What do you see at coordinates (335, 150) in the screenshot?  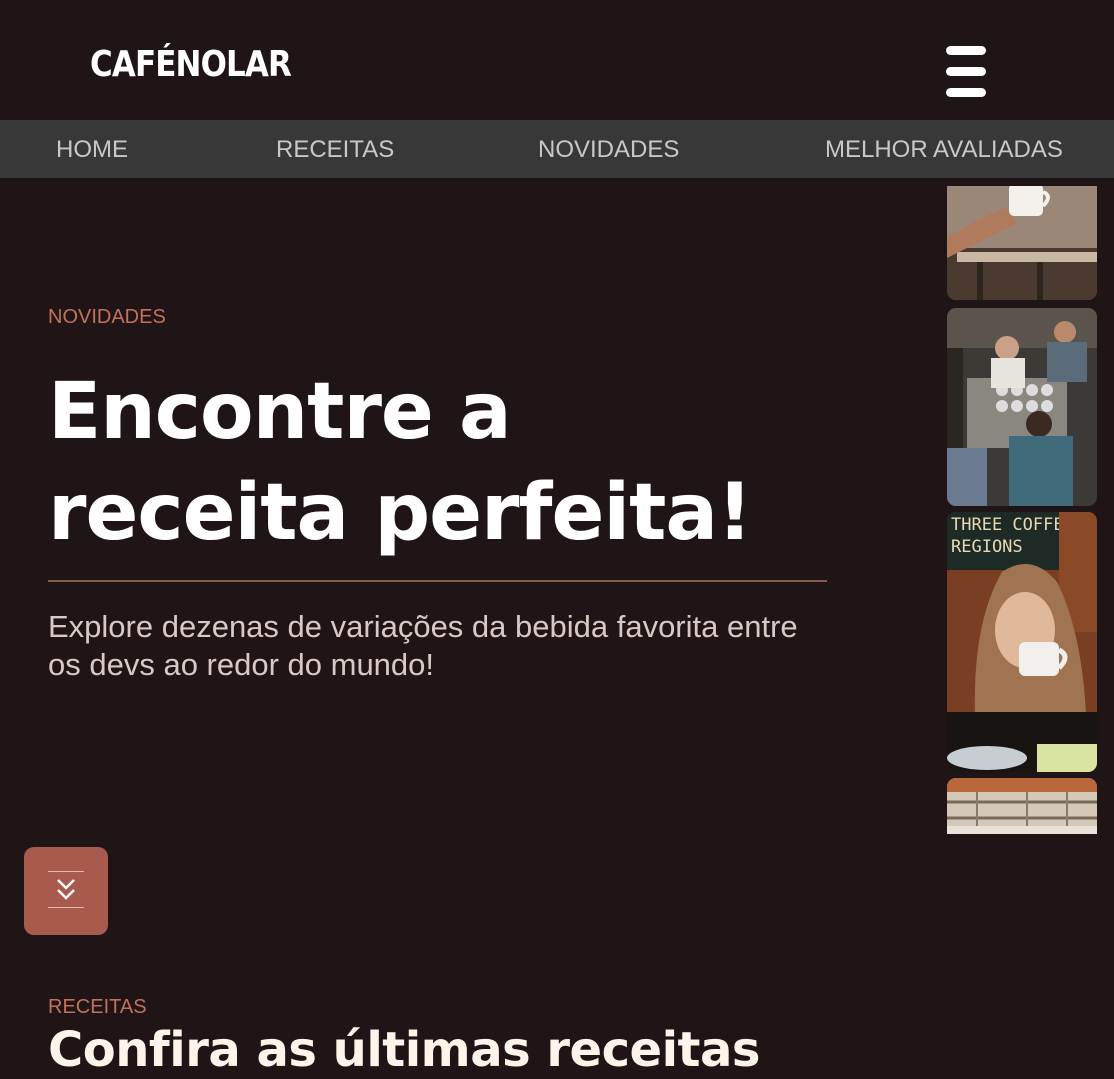 I see `nav-item-receitas: RECEITAS` at bounding box center [335, 150].